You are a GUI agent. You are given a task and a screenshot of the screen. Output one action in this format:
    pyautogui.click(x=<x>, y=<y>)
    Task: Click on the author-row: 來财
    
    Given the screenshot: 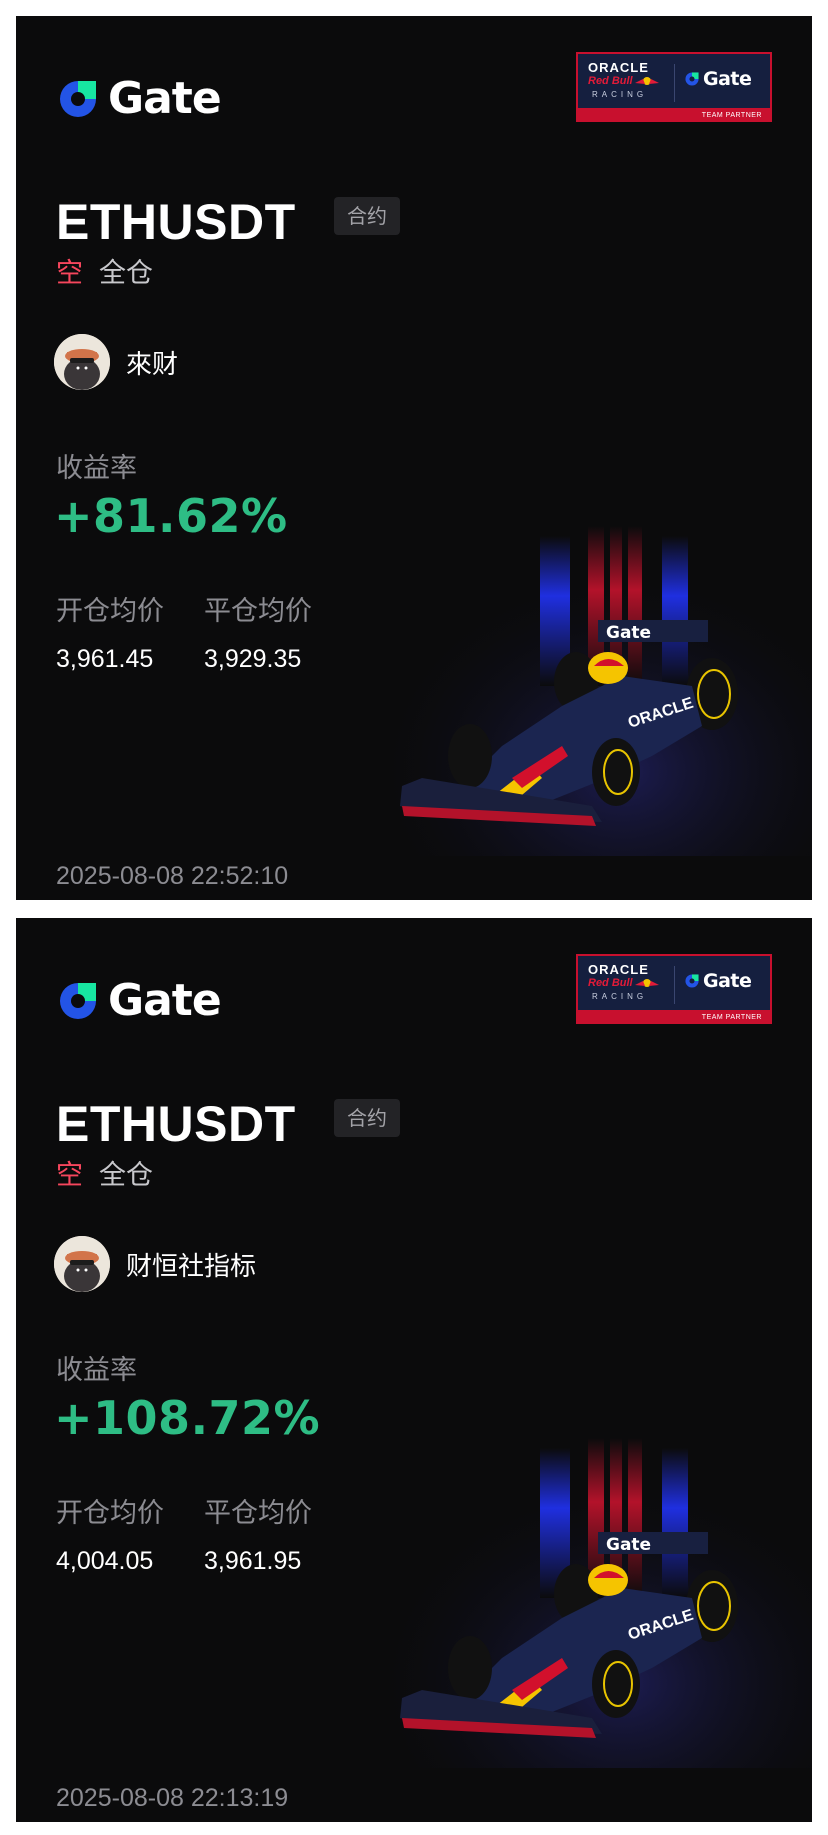 What is the action you would take?
    pyautogui.click(x=116, y=362)
    